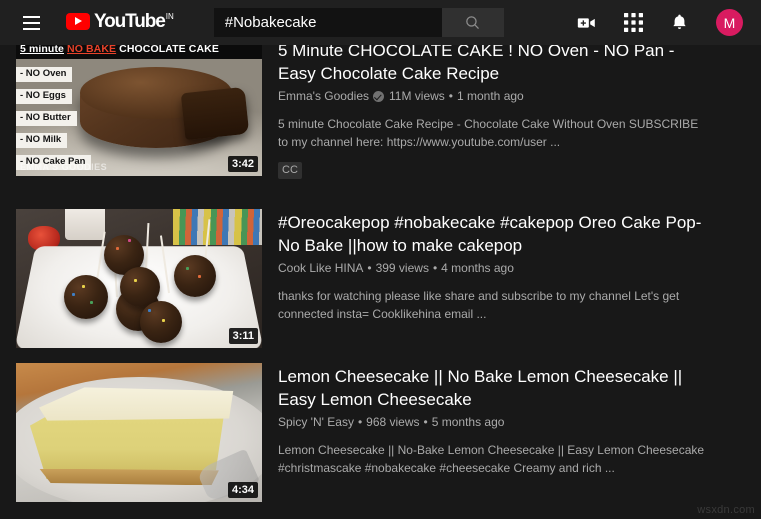 This screenshot has width=761, height=519. I want to click on upload-age: 4 months ago, so click(477, 268).